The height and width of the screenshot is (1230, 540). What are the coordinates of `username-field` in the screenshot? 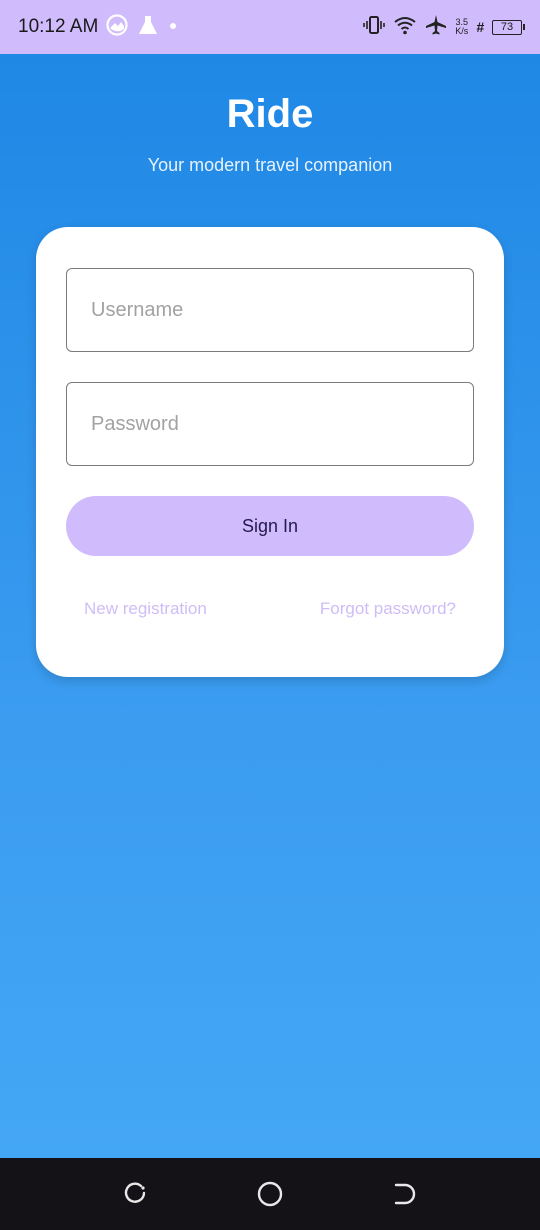 It's located at (270, 310).